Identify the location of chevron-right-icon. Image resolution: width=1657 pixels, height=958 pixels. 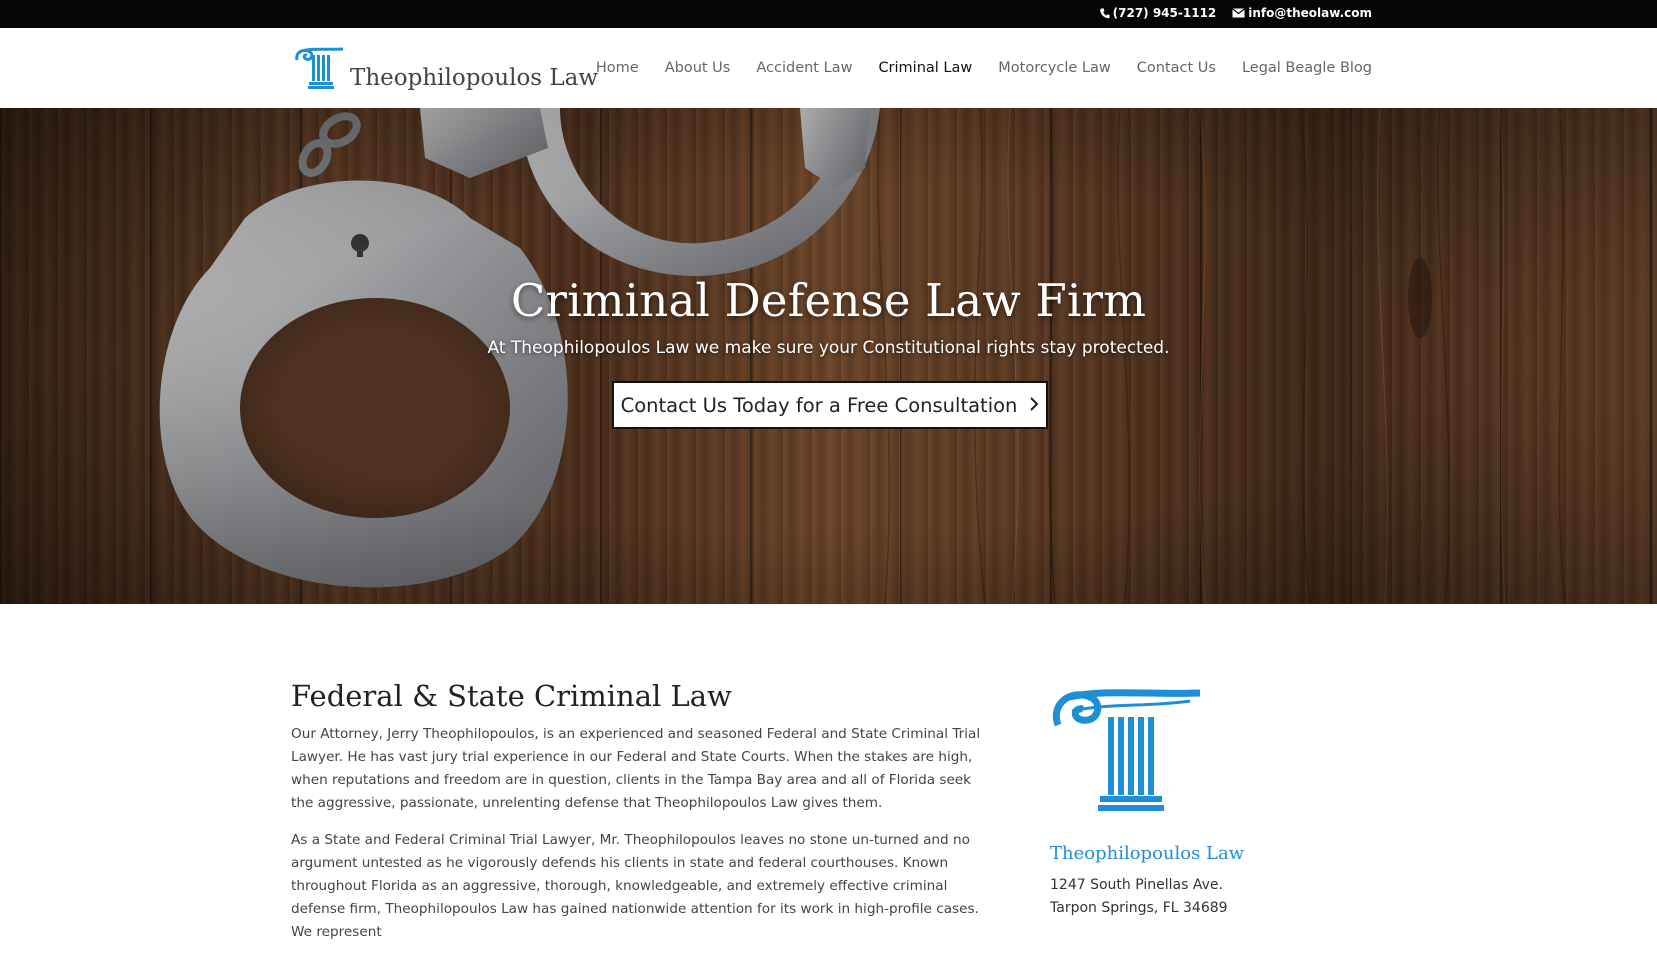
(1034, 405).